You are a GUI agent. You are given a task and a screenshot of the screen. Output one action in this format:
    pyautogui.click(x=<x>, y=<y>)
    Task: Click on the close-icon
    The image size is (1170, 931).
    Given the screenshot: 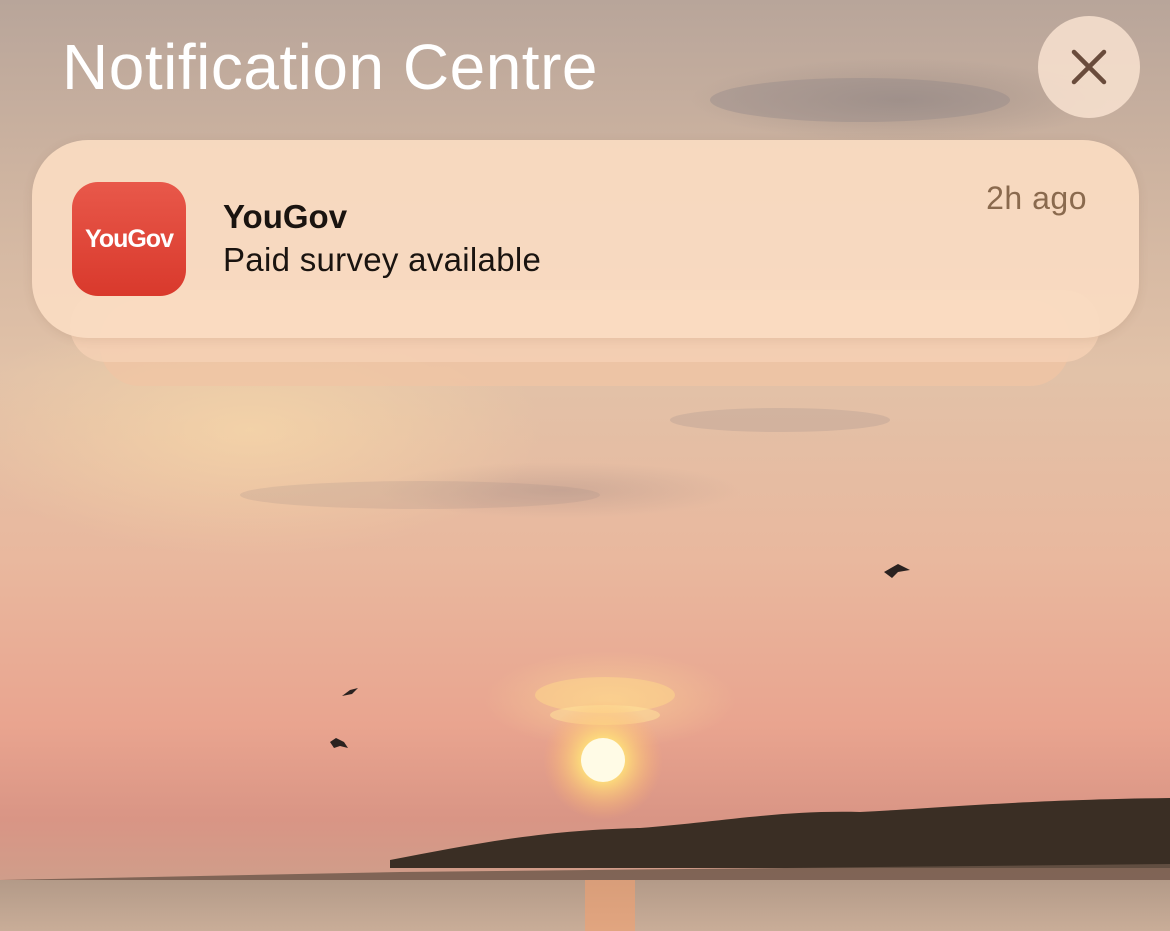 What is the action you would take?
    pyautogui.click(x=1089, y=67)
    